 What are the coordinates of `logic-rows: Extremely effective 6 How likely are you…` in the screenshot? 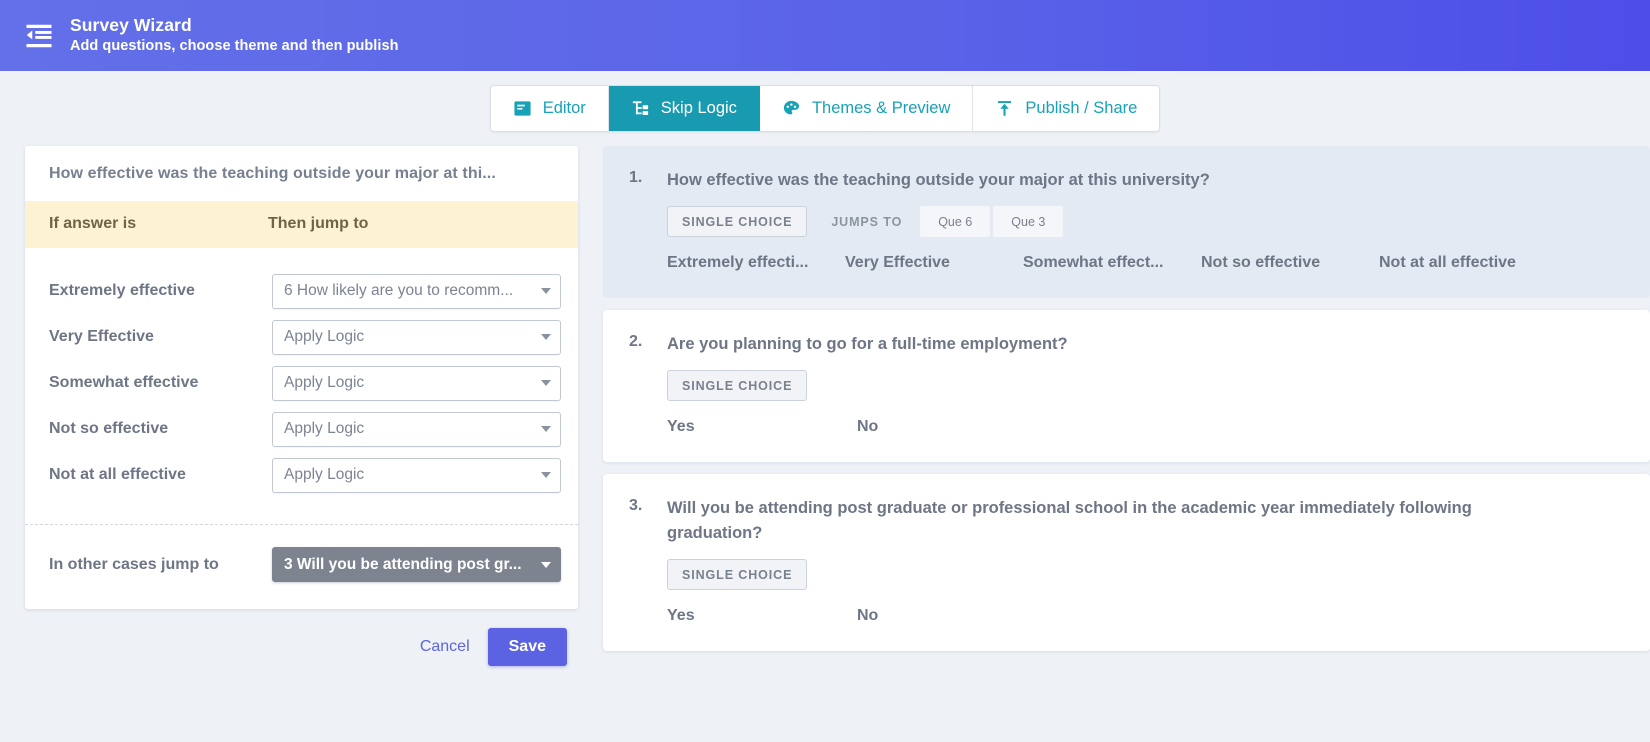 It's located at (301, 377).